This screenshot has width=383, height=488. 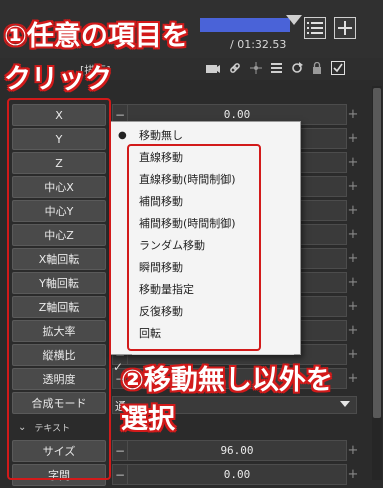 I want to click on property-button-size: サイズ, so click(x=59, y=451).